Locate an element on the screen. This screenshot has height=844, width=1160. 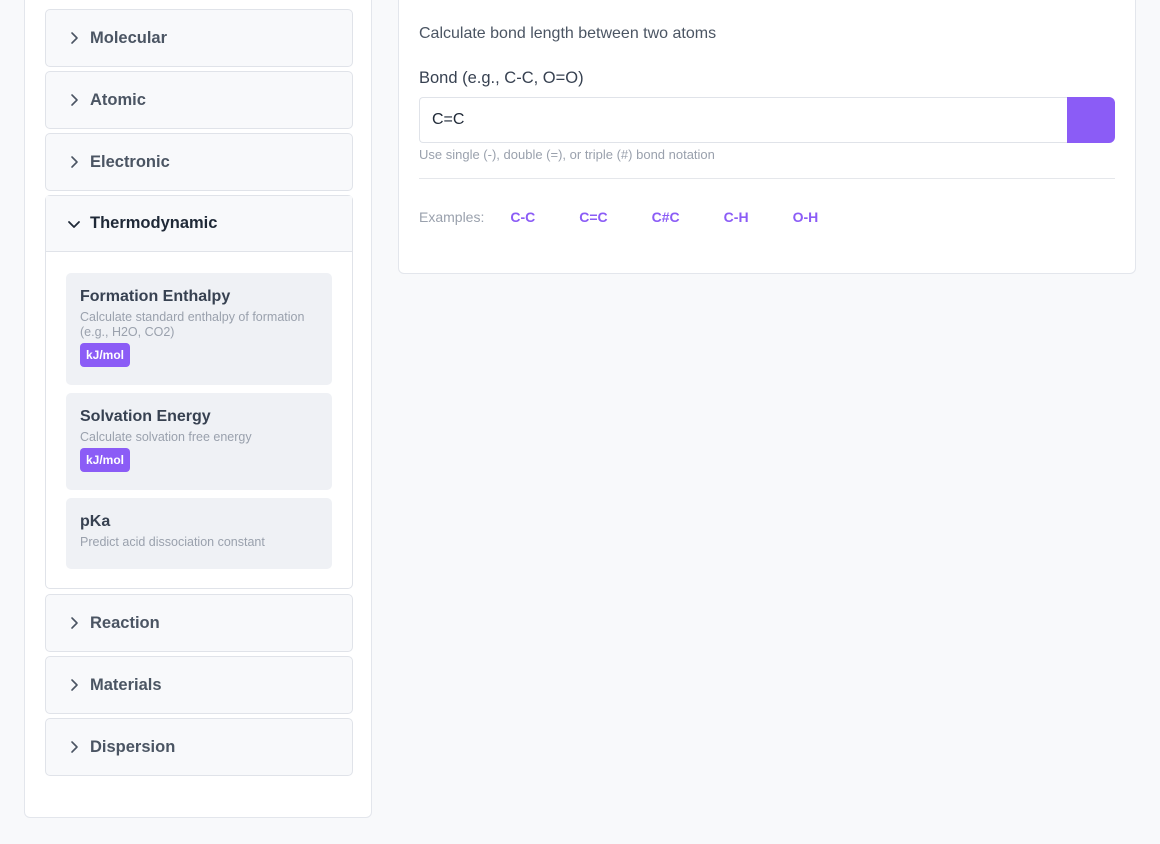
category-electronic: Electronic is located at coordinates (199, 162).